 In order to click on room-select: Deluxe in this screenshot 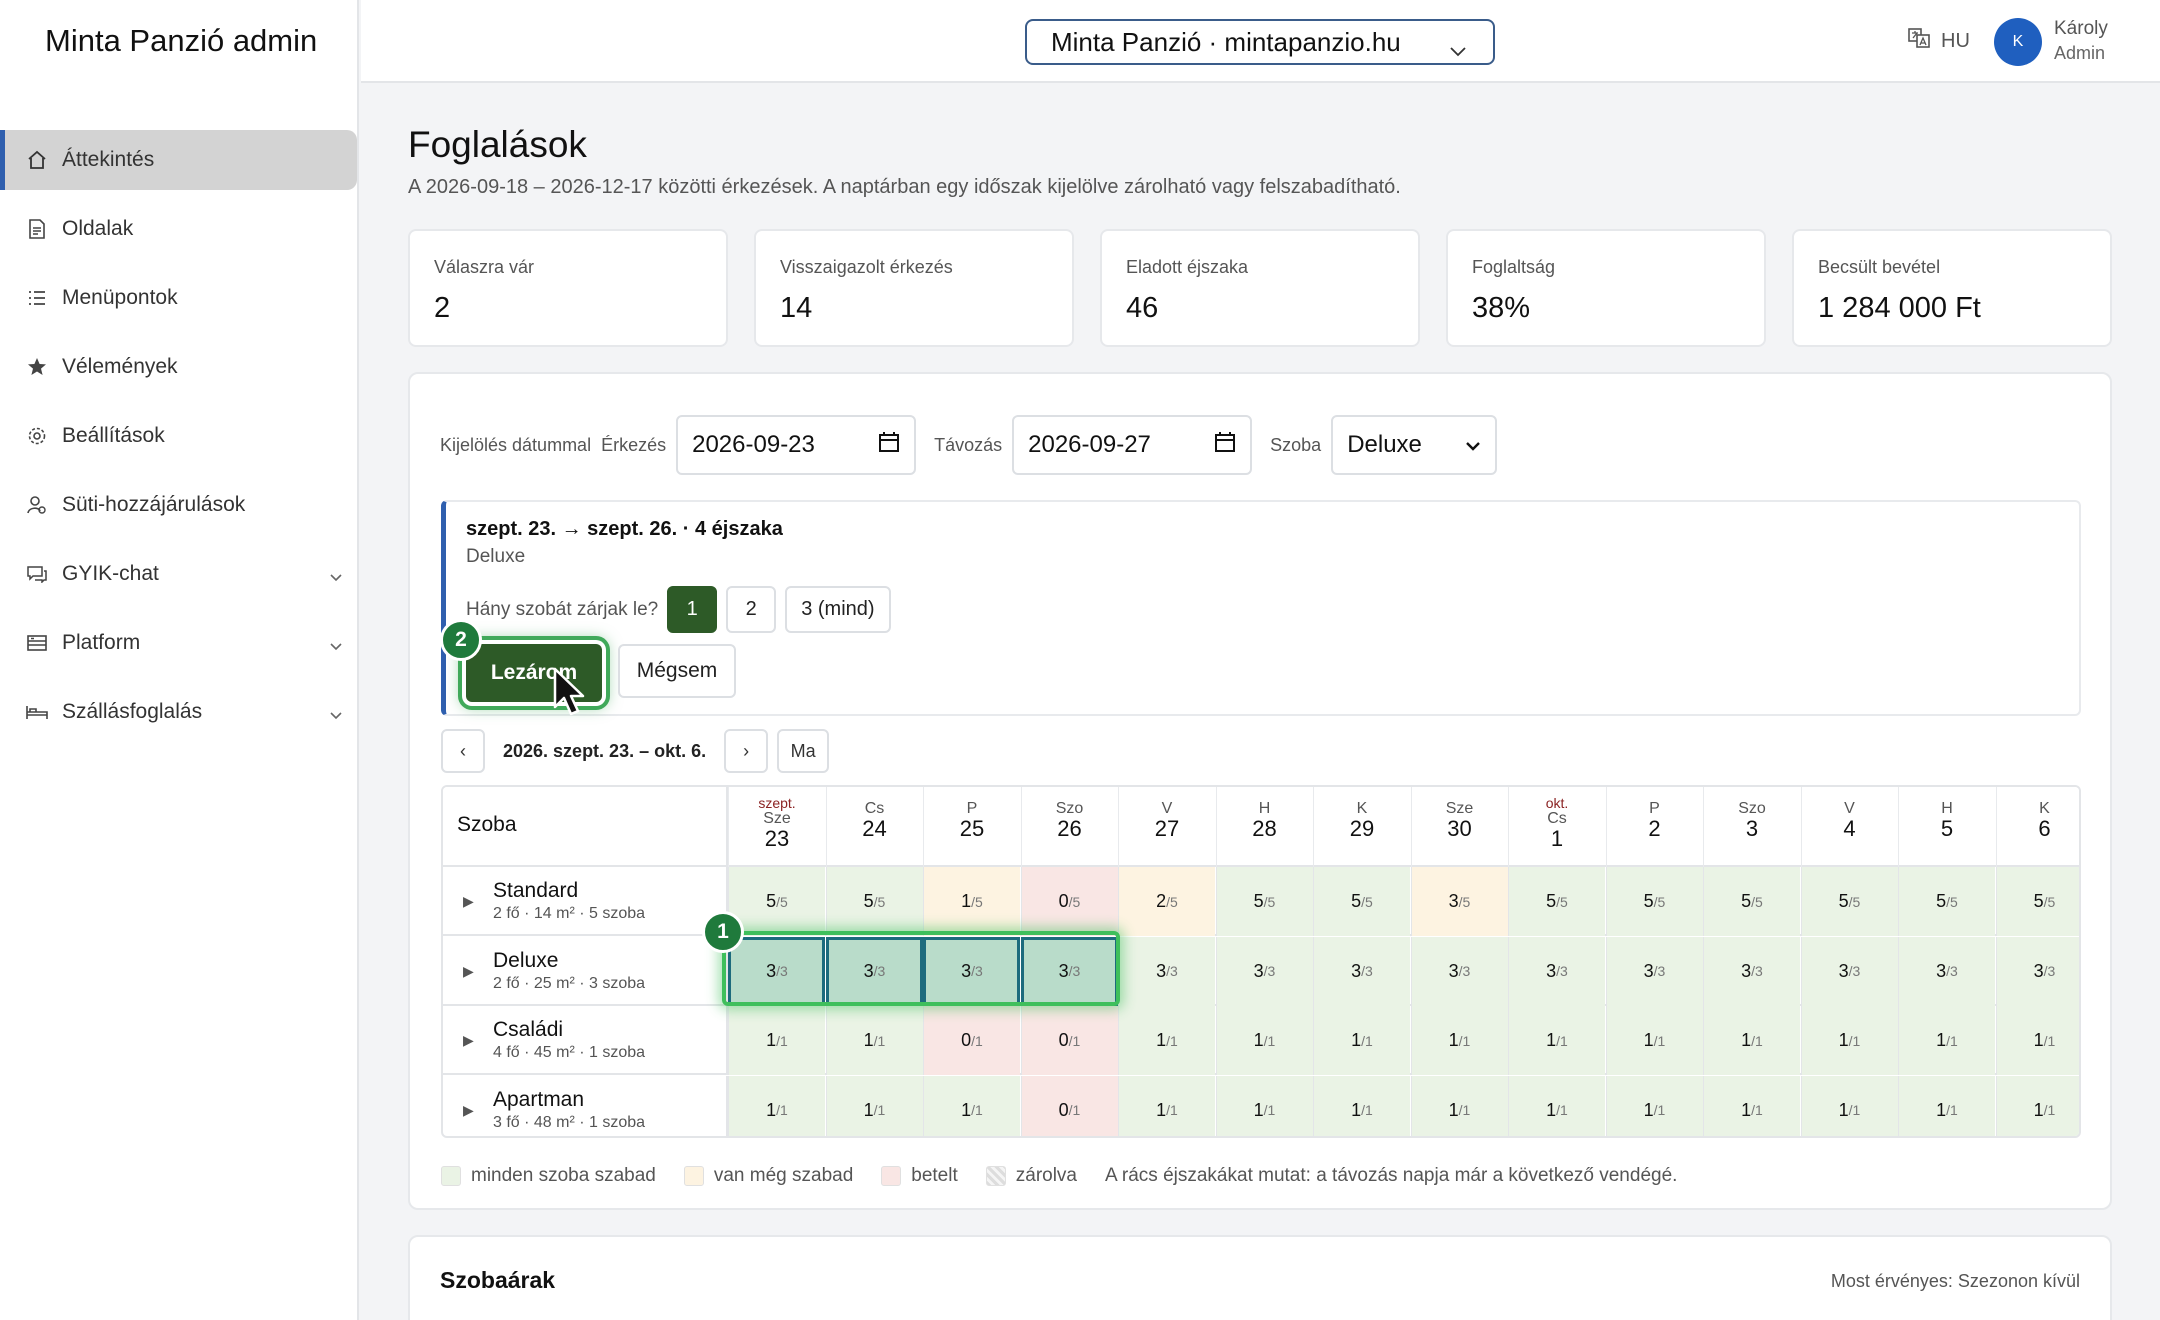, I will do `click(1414, 445)`.